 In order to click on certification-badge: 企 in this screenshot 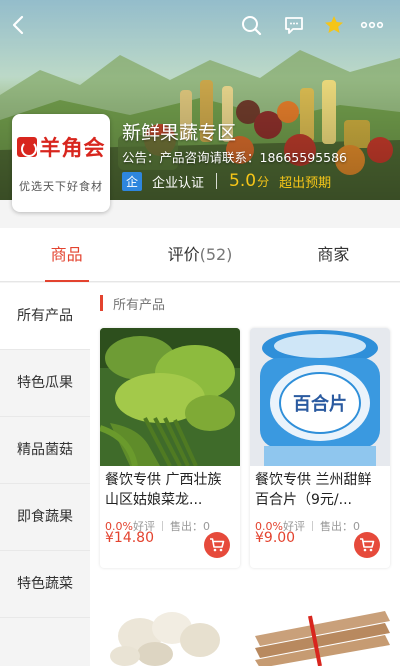, I will do `click(132, 181)`.